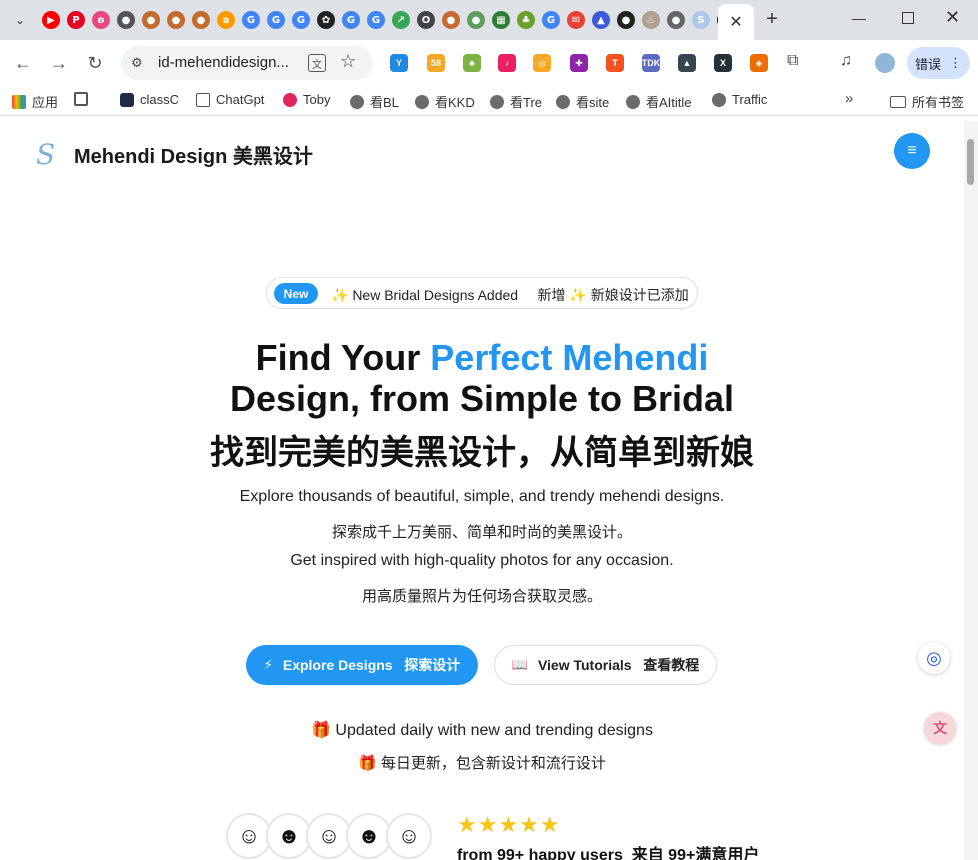 This screenshot has height=860, width=978. I want to click on updates-line-2: 🎁 每日更新，包含新设计和流行设计, so click(482, 763).